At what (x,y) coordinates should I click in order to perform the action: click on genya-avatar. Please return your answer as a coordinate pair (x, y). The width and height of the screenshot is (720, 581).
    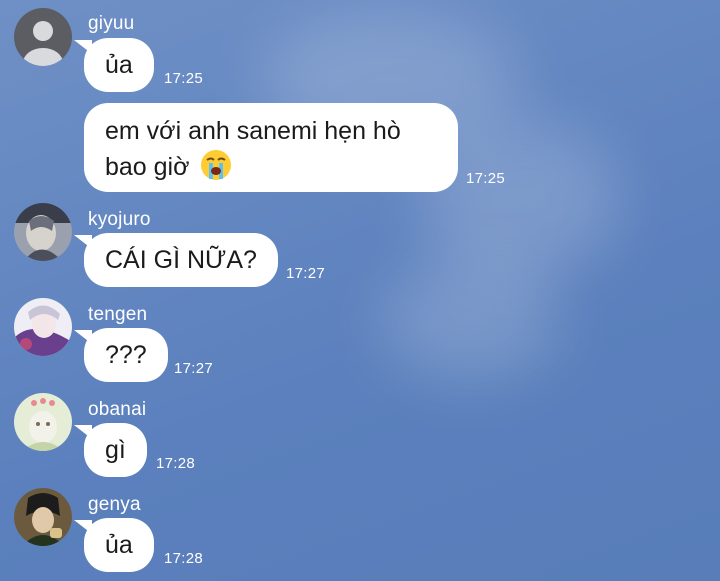
    Looking at the image, I should click on (43, 517).